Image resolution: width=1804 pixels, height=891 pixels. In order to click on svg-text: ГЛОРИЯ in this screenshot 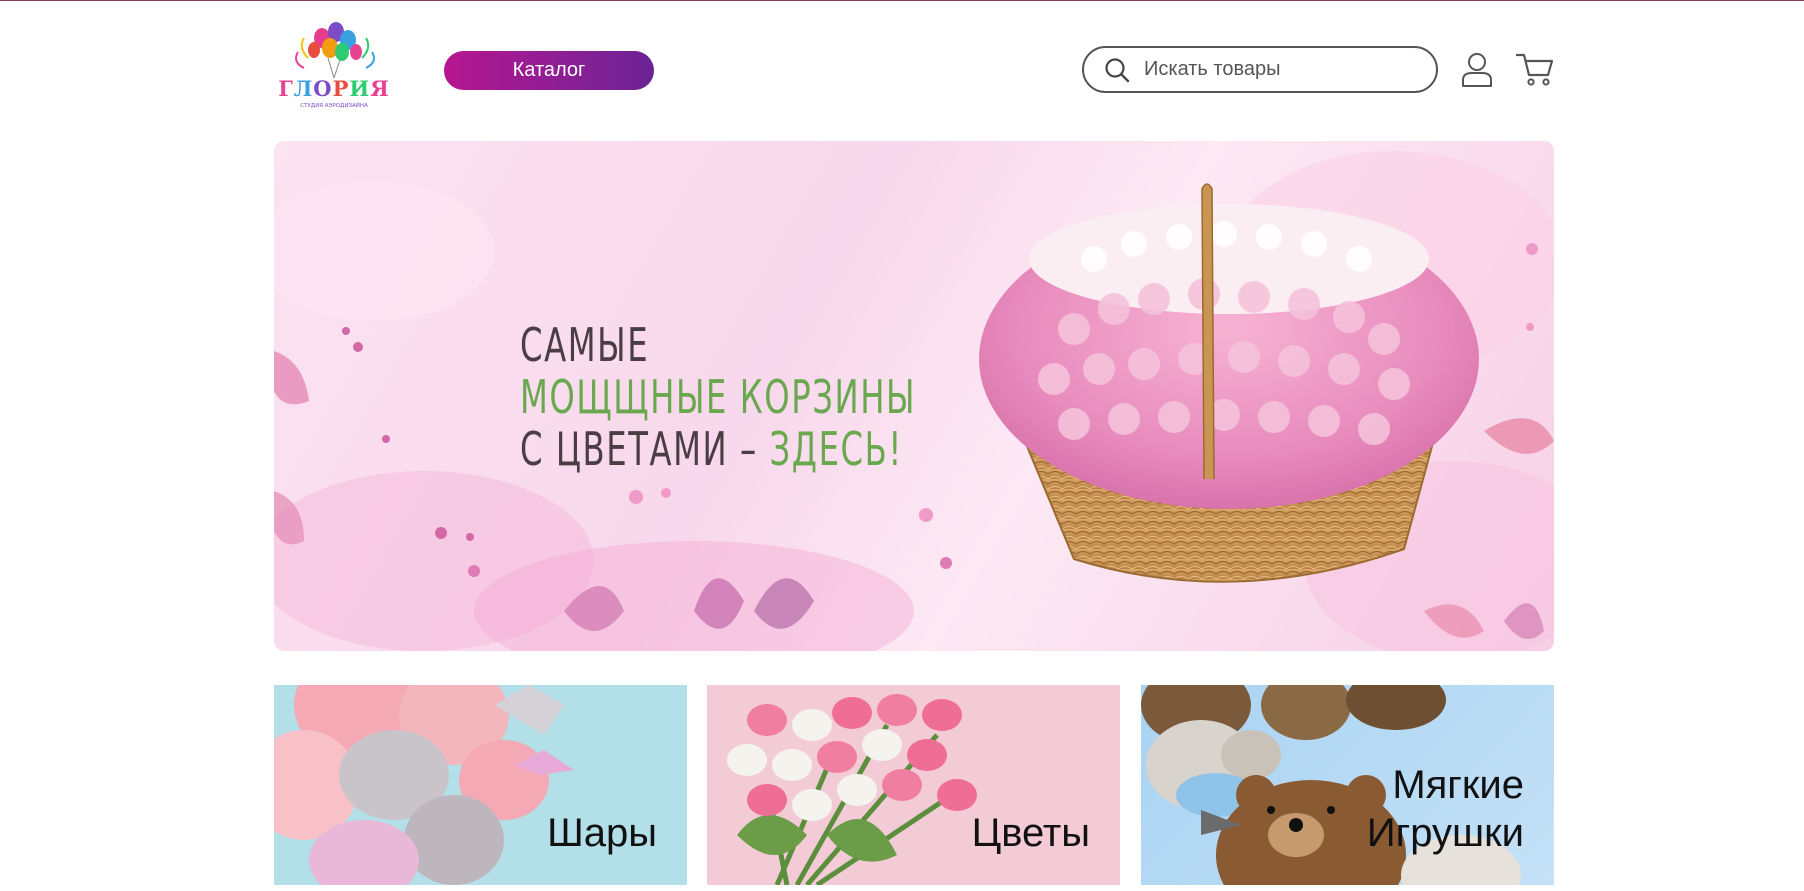, I will do `click(334, 88)`.